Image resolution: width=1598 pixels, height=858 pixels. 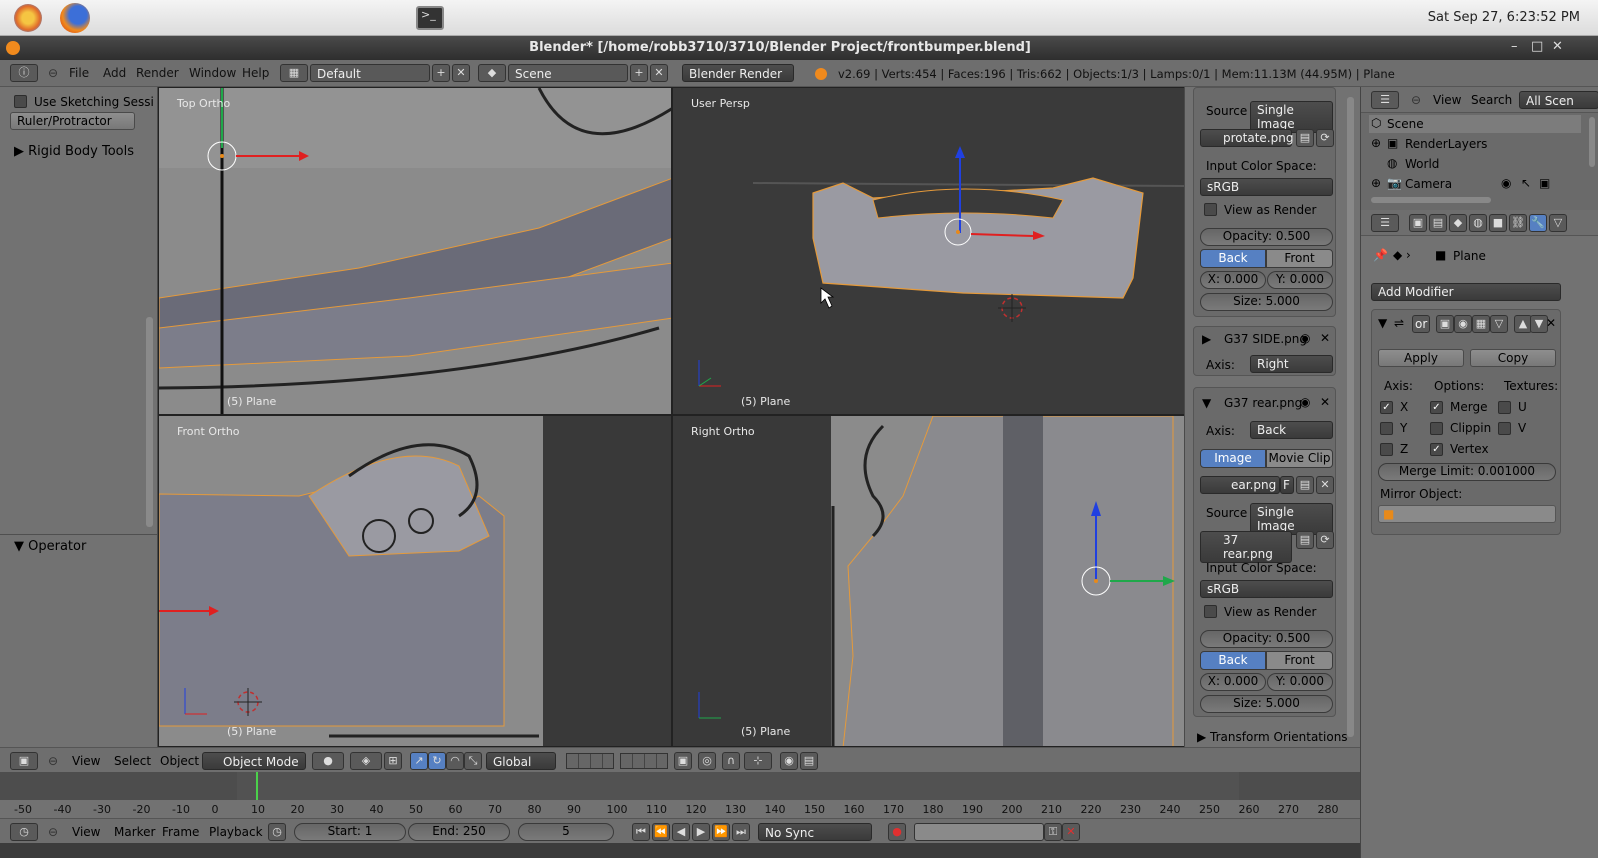 I want to click on add-layout-icon: +, so click(x=441, y=73).